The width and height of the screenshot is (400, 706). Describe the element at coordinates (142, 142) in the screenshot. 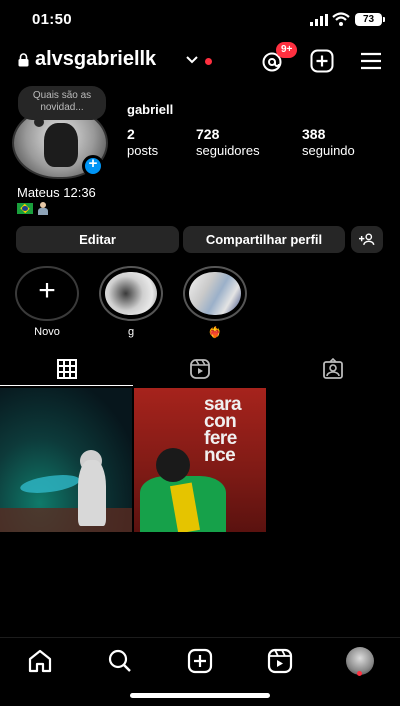

I see `stat-posts: 2 posts` at that location.